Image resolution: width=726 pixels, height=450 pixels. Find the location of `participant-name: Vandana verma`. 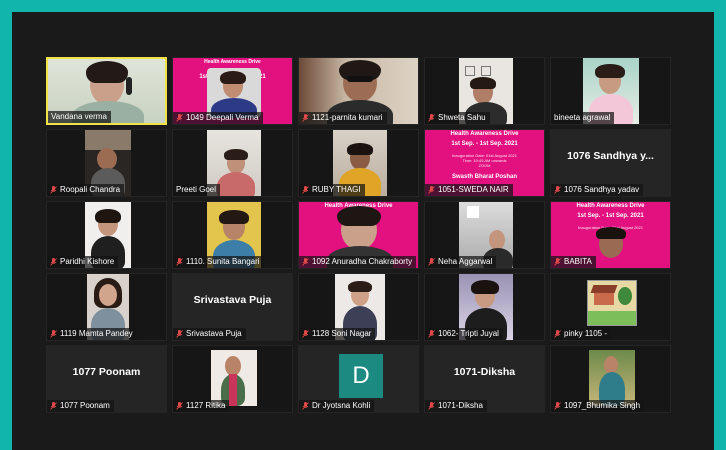

participant-name: Vandana verma is located at coordinates (79, 117).